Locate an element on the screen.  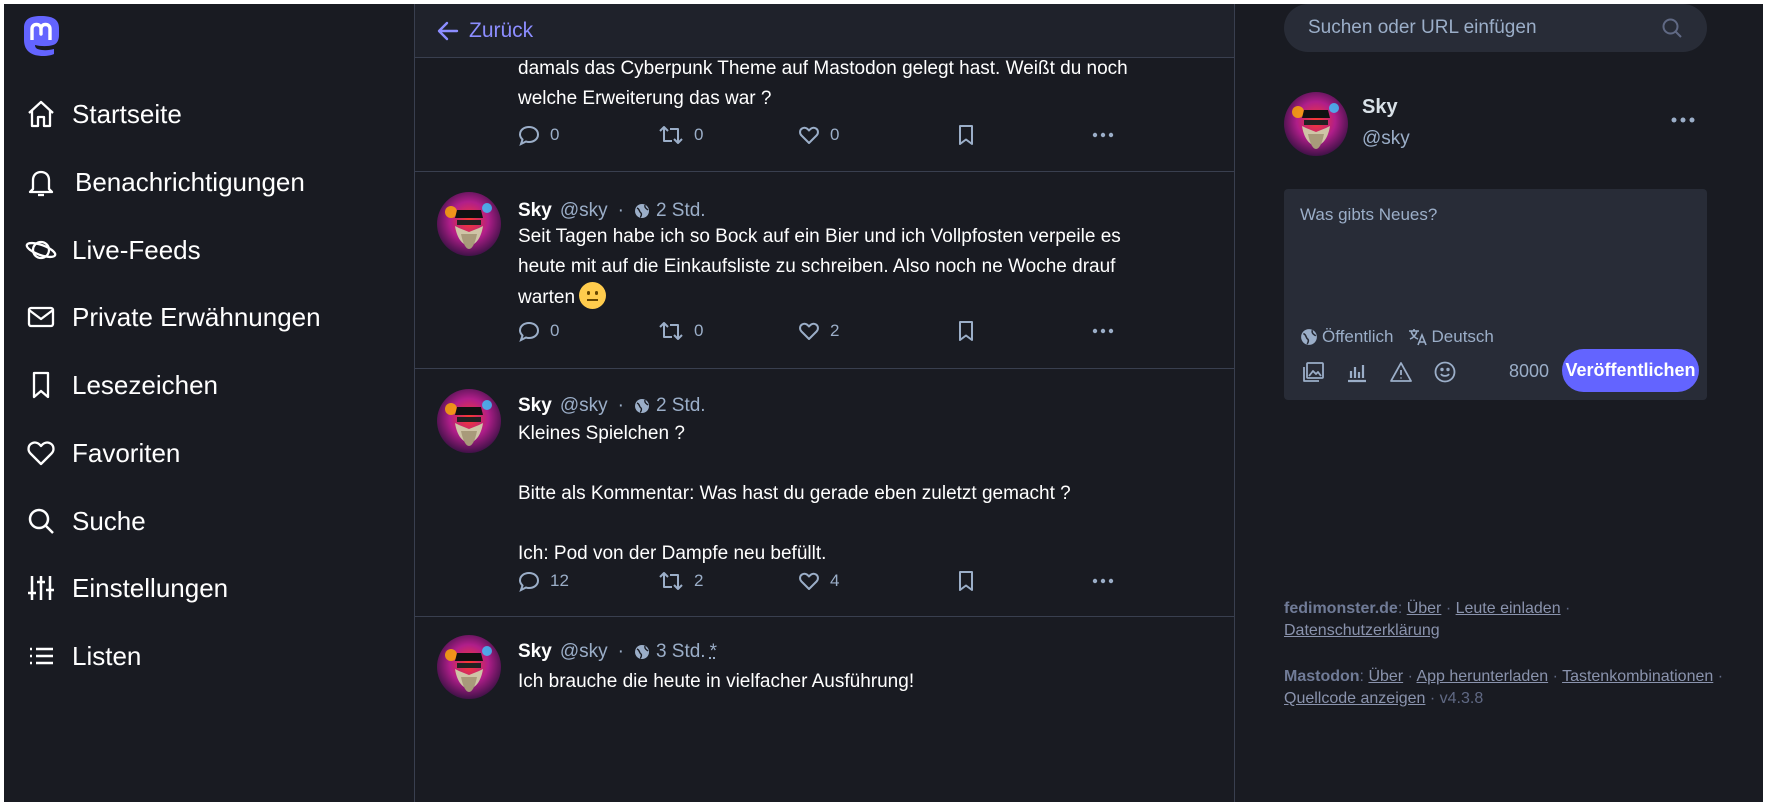
nav-item-favoriten: Favoriten is located at coordinates (102, 453).